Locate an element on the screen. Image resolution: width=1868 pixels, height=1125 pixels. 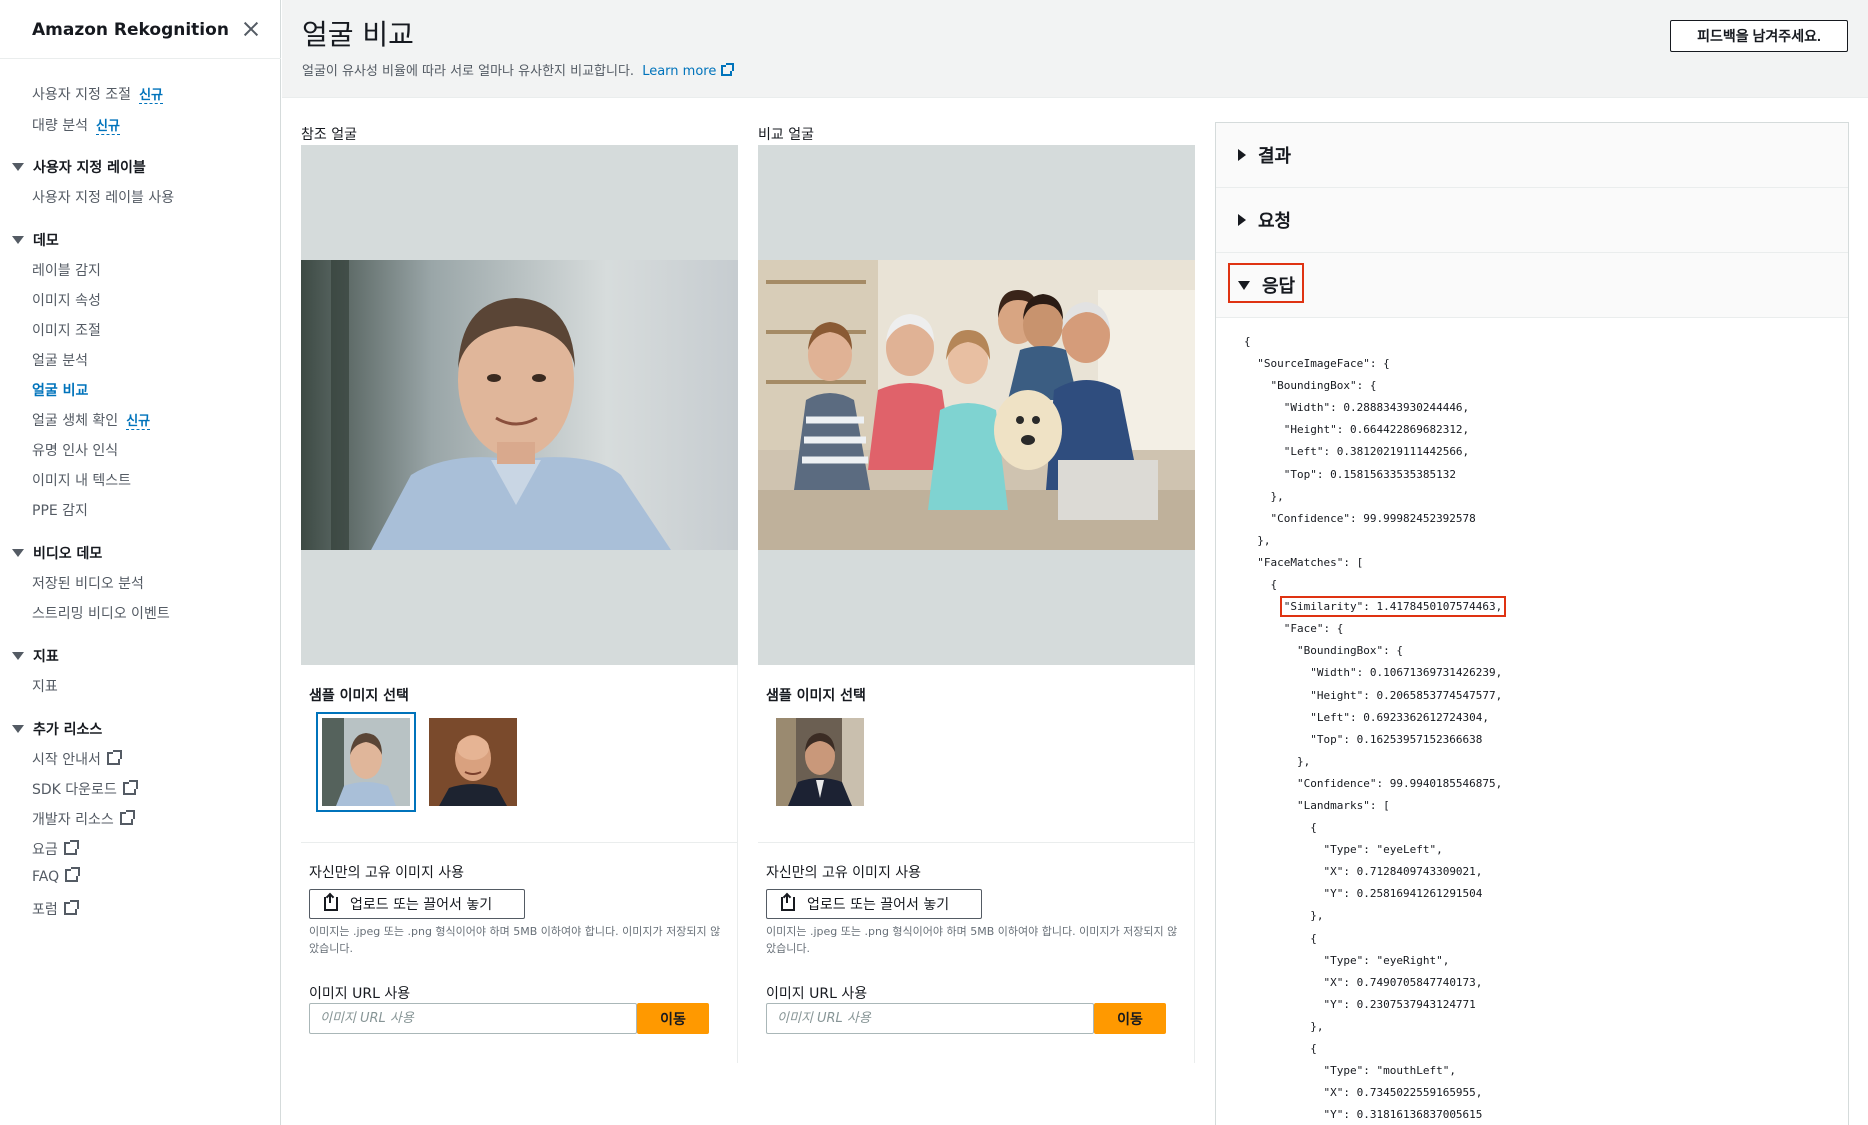
section-additional-resources: 추가 리소스 is located at coordinates (57, 729).